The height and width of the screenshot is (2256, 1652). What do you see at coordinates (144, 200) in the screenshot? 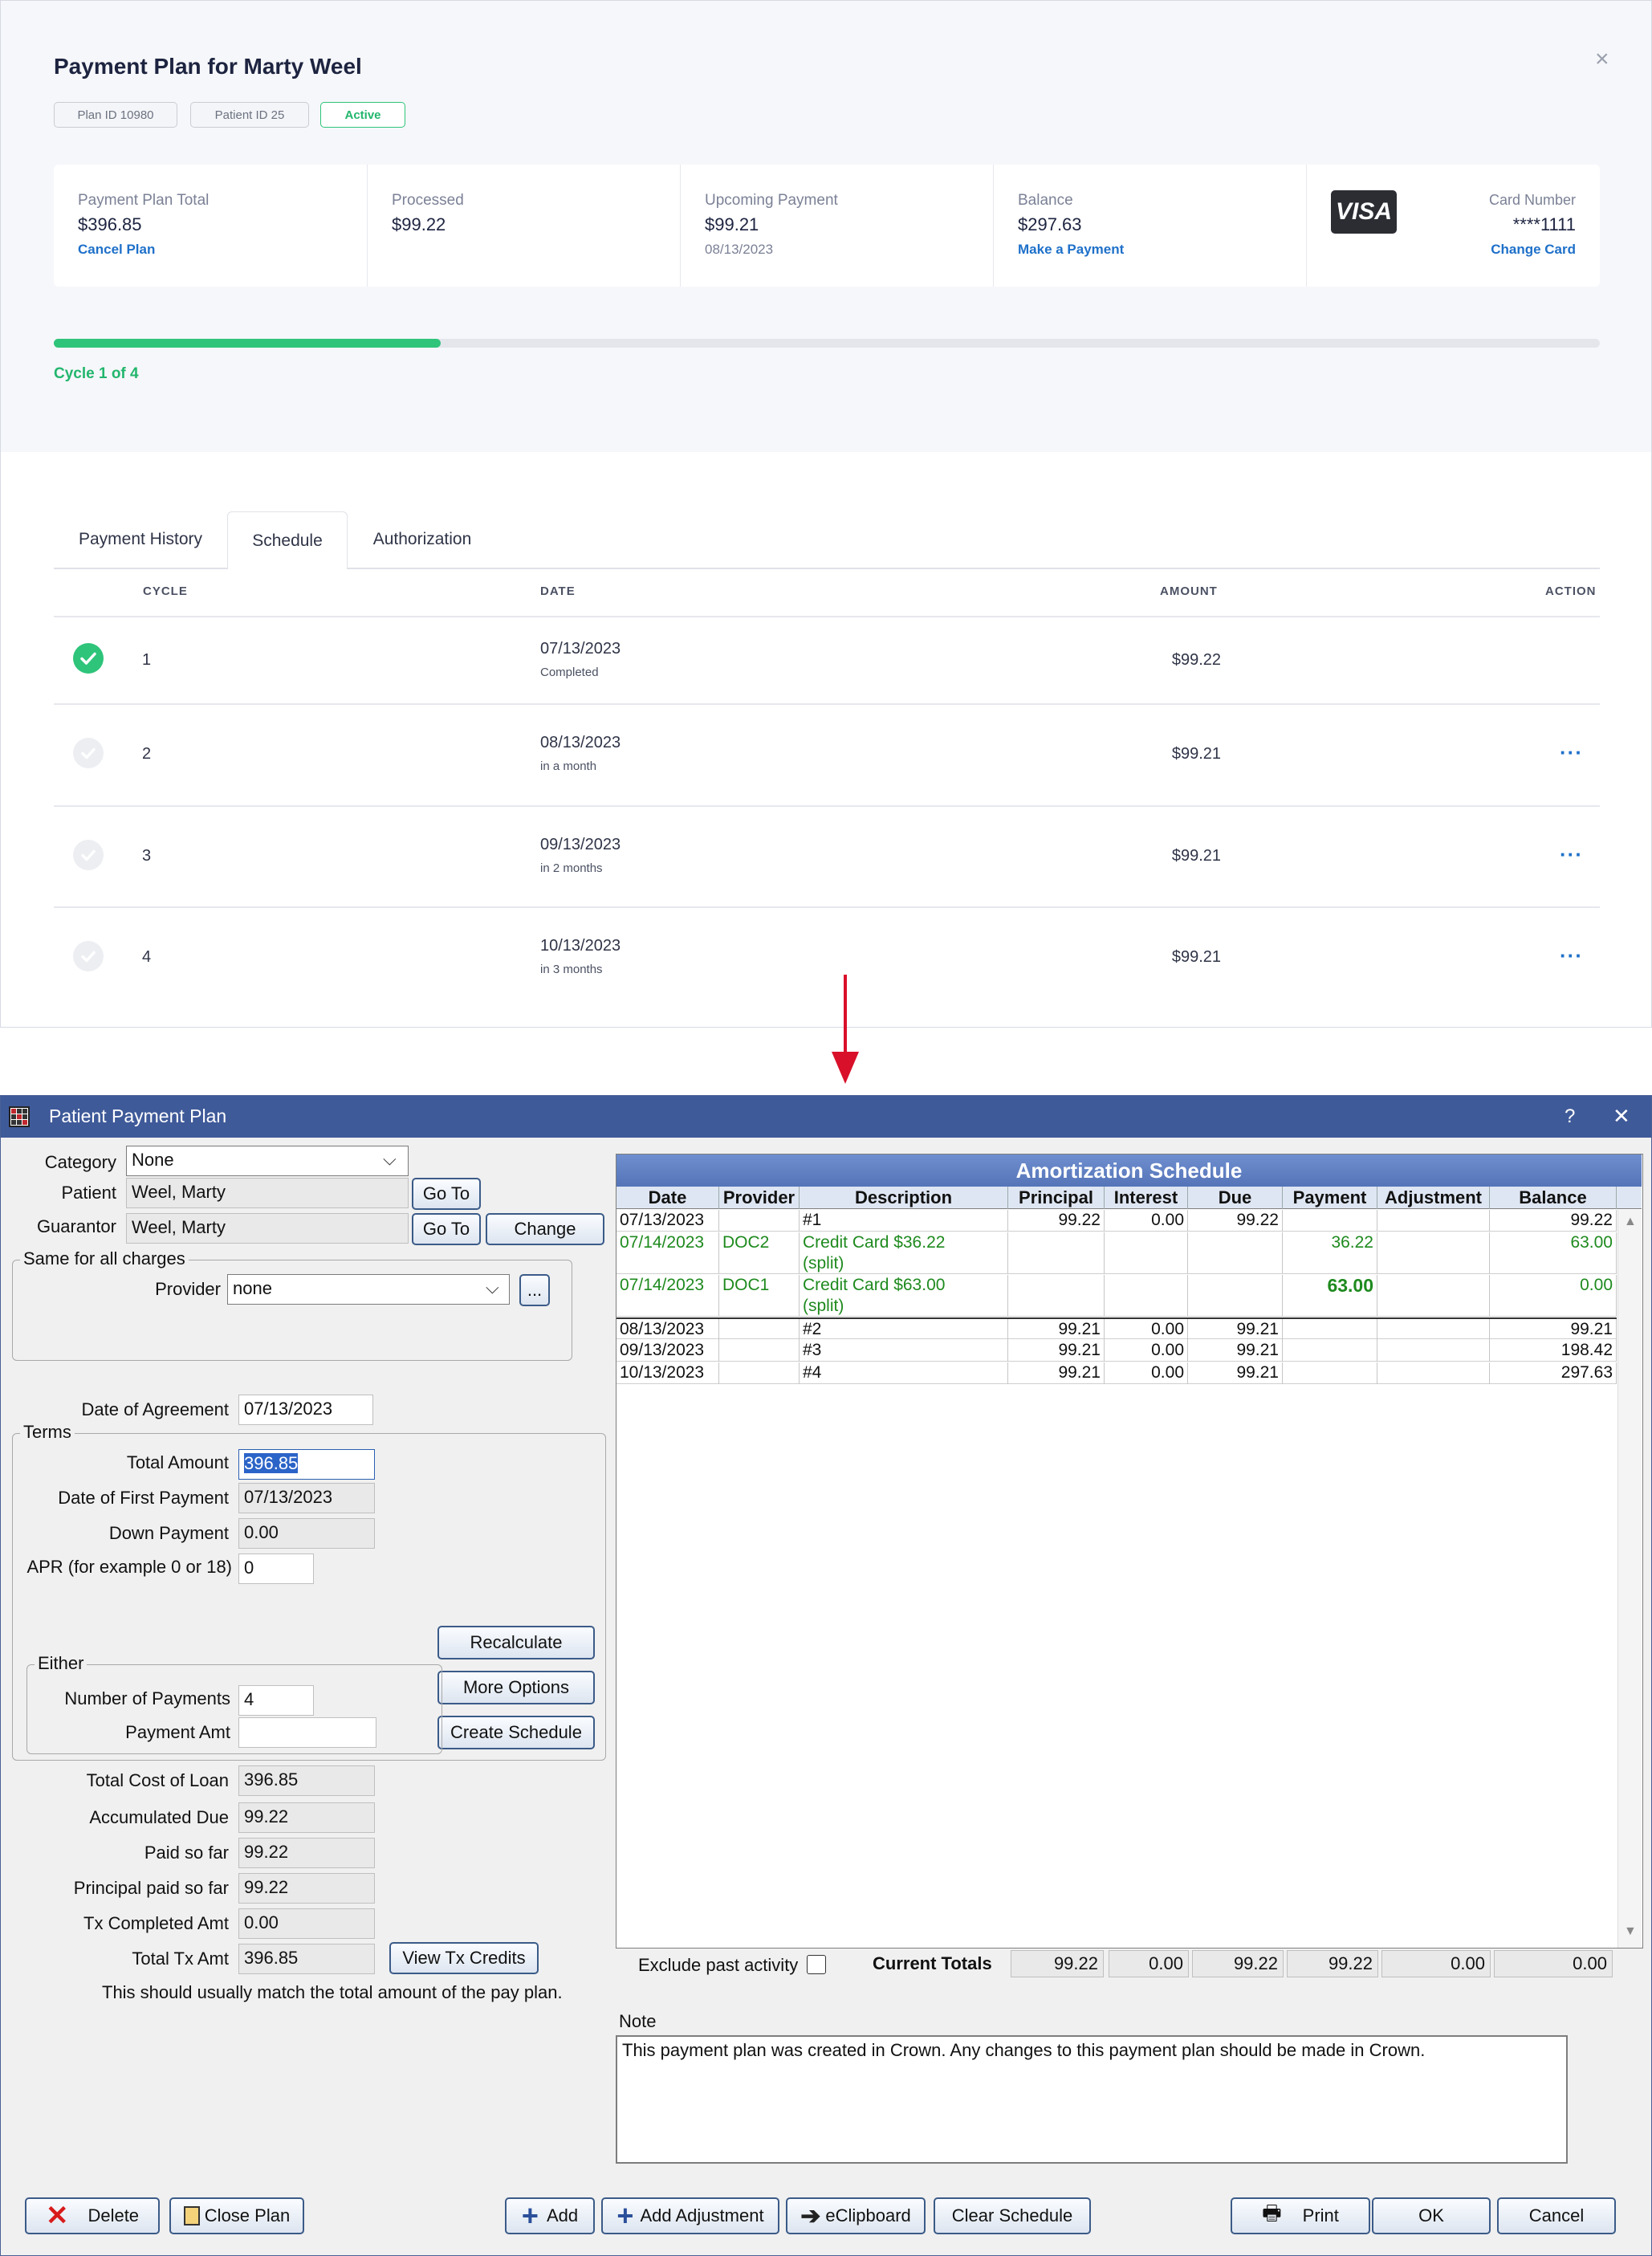
I see `total-label: Payment Plan Total` at bounding box center [144, 200].